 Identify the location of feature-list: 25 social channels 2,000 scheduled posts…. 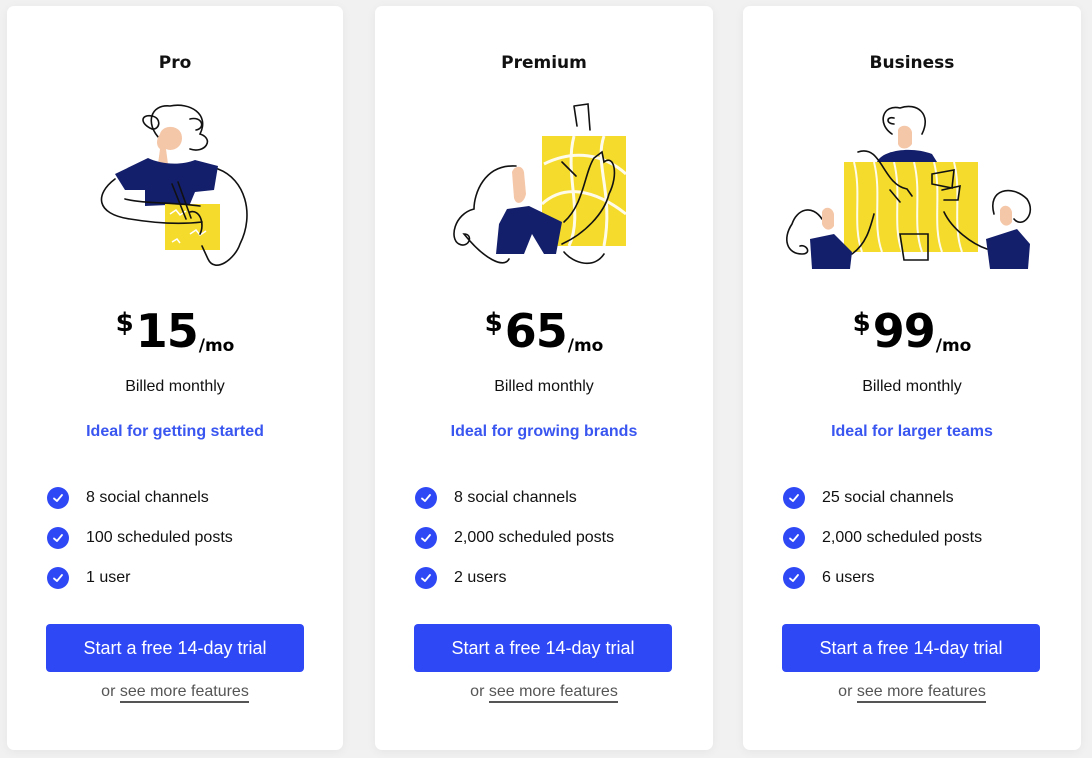
(927, 538).